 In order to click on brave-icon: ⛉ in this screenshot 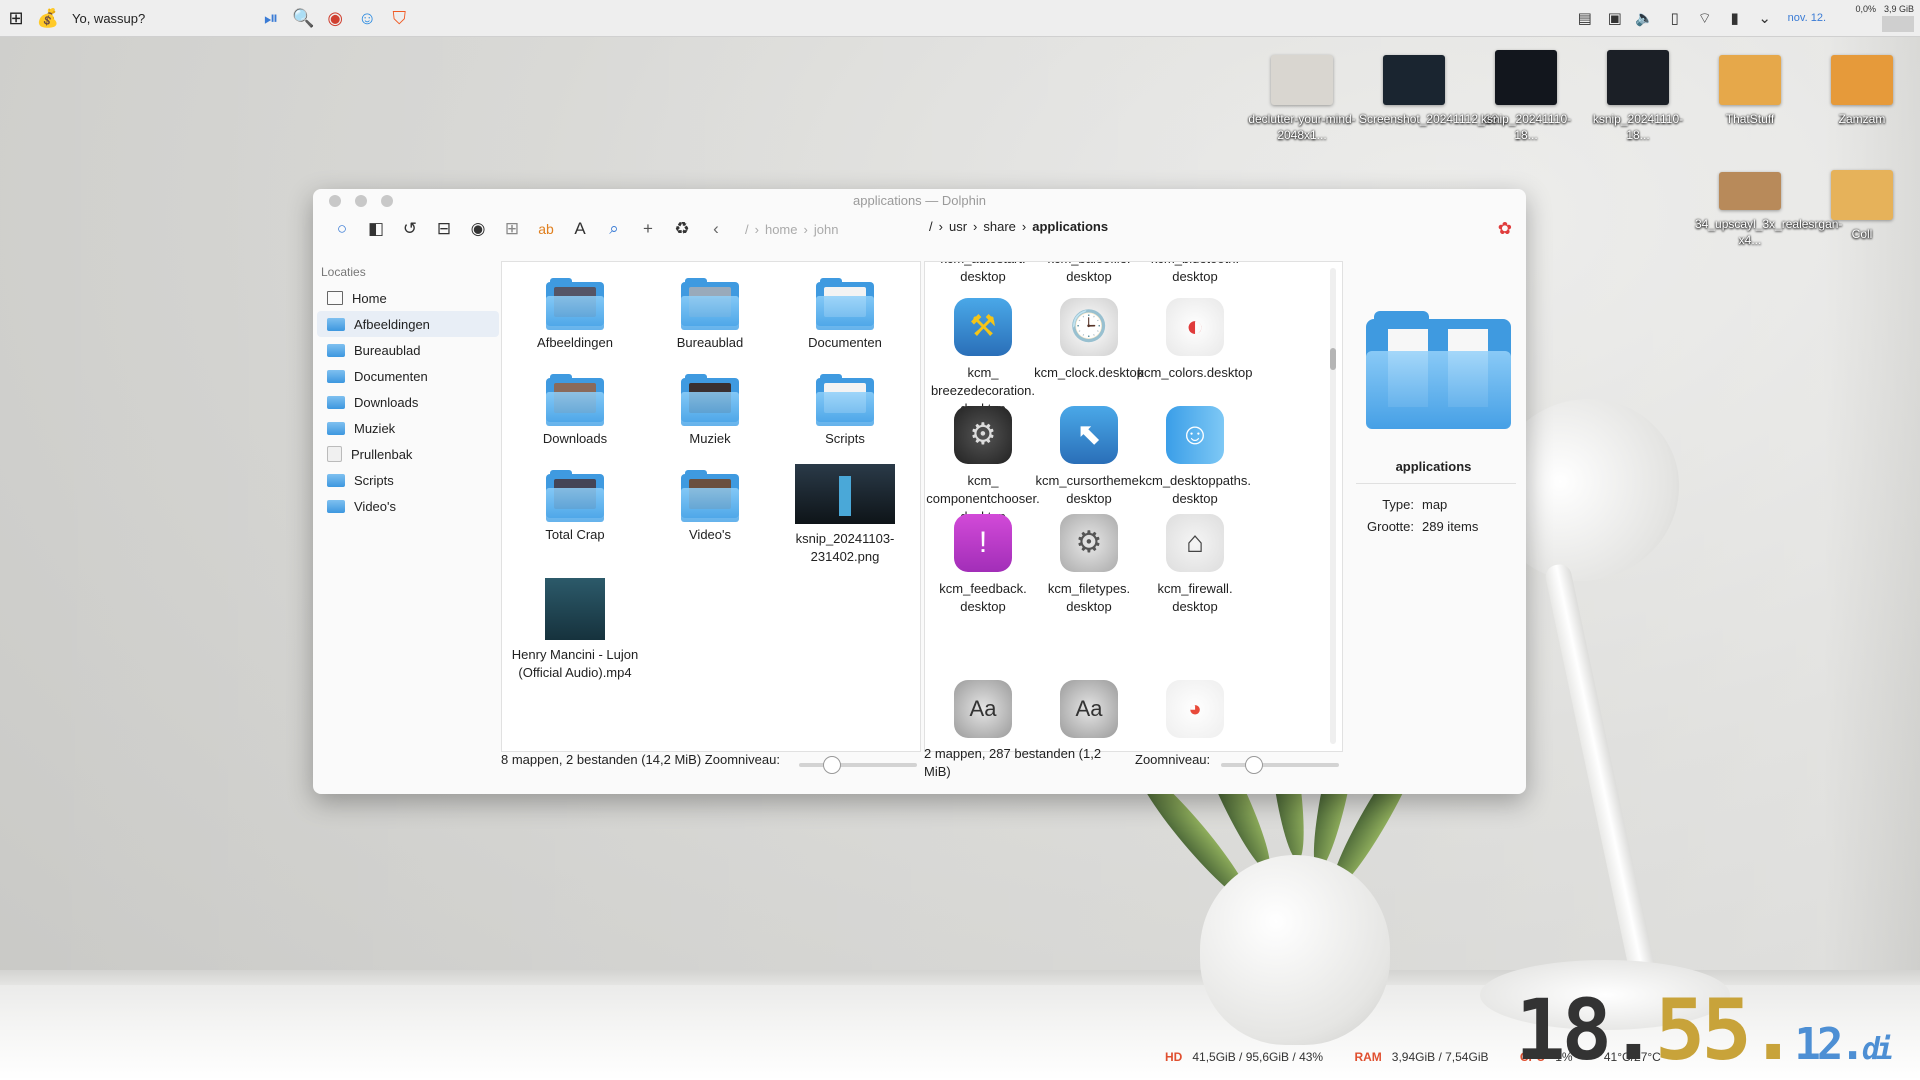, I will do `click(399, 18)`.